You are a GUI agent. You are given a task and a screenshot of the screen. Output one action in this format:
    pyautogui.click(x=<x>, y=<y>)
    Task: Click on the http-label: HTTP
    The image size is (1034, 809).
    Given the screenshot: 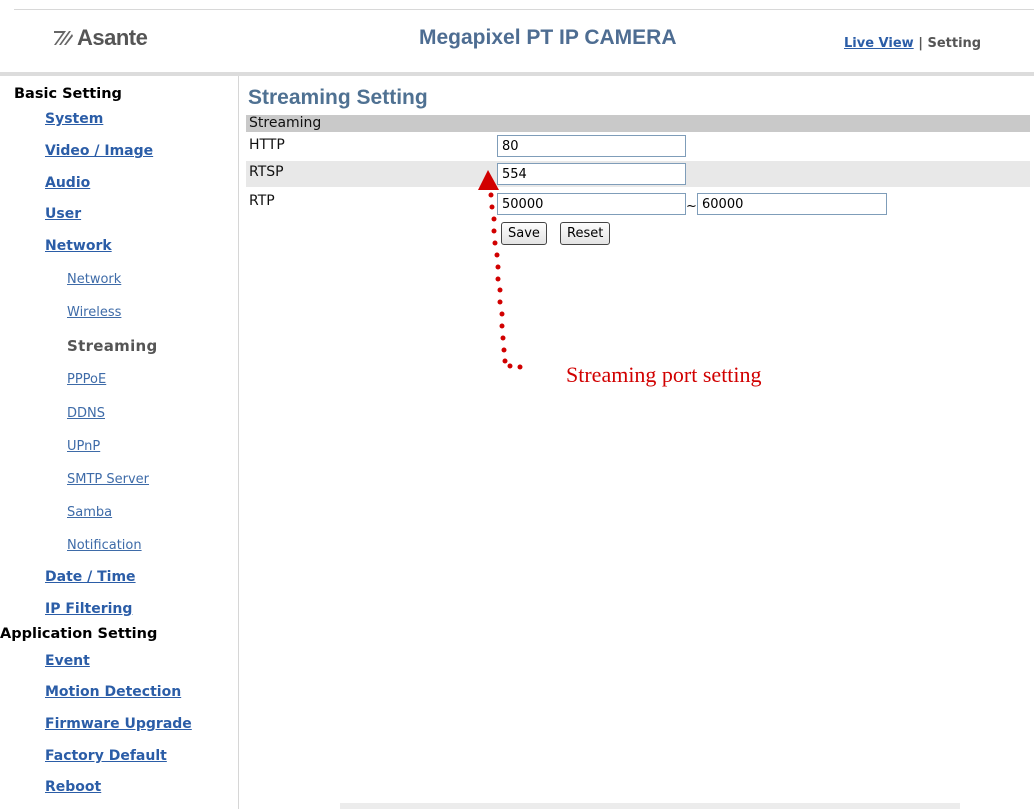 What is the action you would take?
    pyautogui.click(x=267, y=145)
    